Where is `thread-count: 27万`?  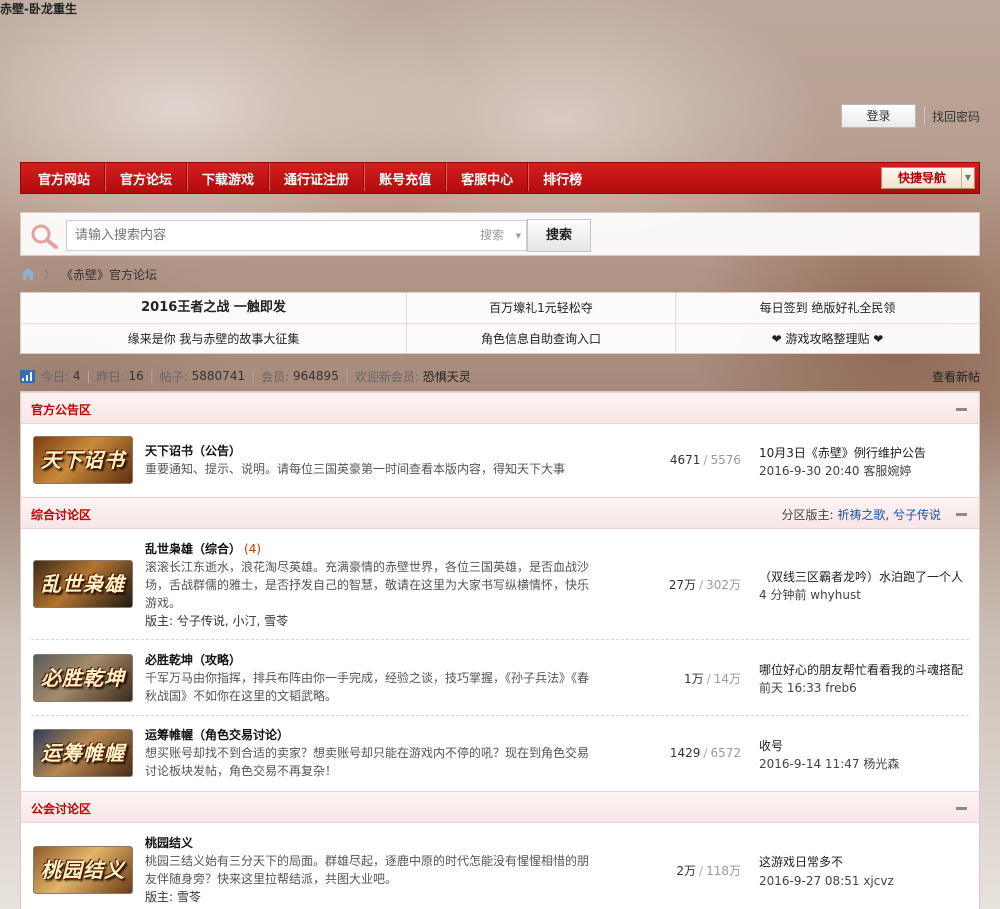
thread-count: 27万 is located at coordinates (682, 585).